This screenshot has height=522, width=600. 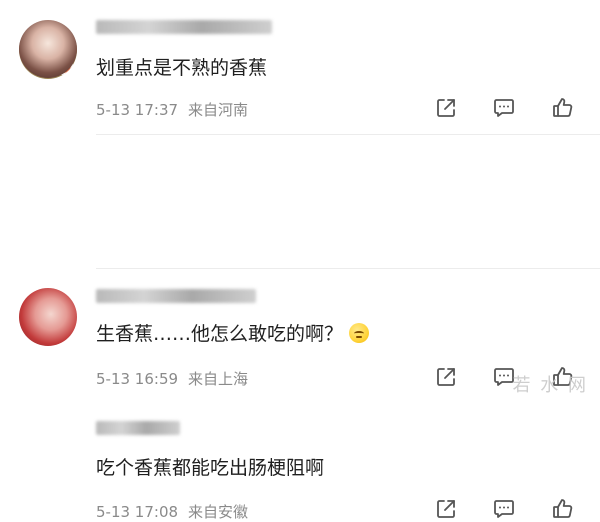 What do you see at coordinates (220, 334) in the screenshot?
I see `comment-text-content: 生香蕉……他怎么敢吃的啊？` at bounding box center [220, 334].